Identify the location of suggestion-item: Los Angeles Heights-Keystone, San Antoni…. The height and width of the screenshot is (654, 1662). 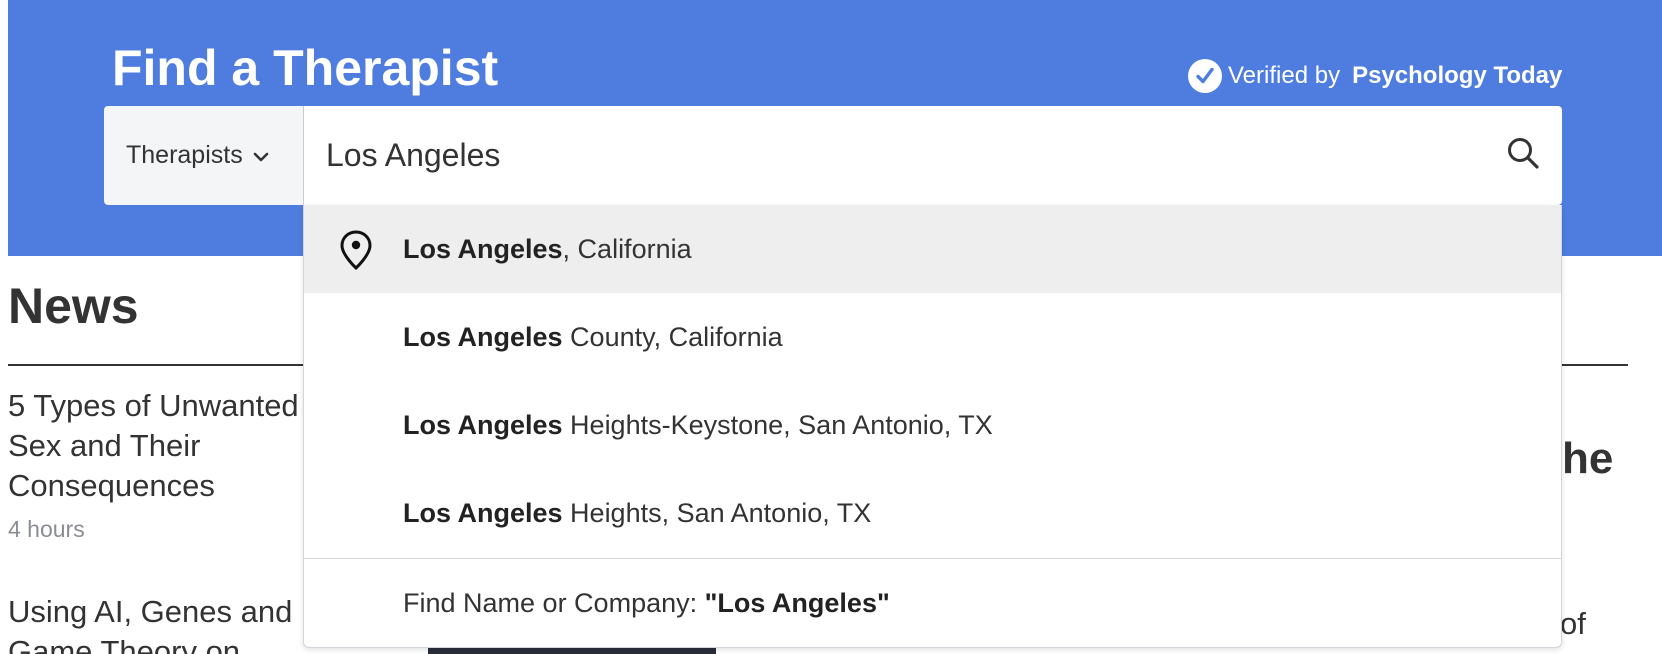
(932, 425).